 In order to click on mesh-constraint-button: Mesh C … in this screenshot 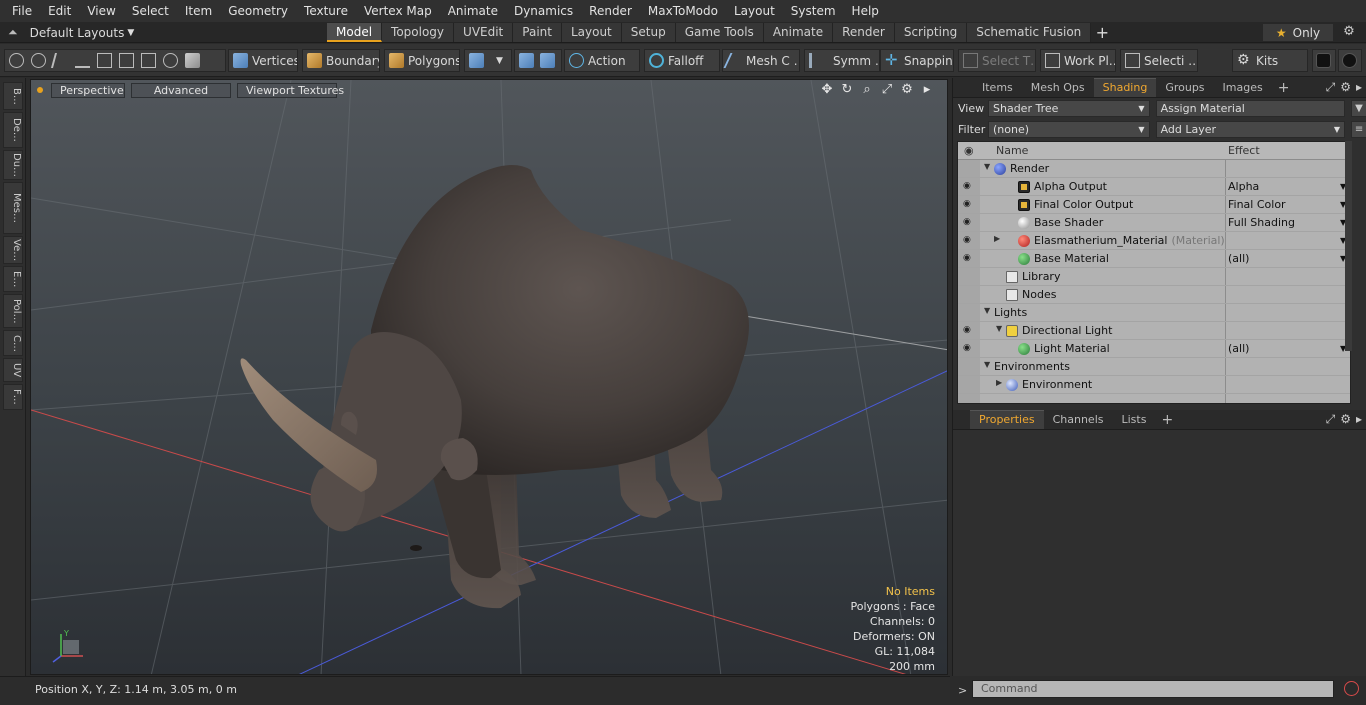, I will do `click(761, 60)`.